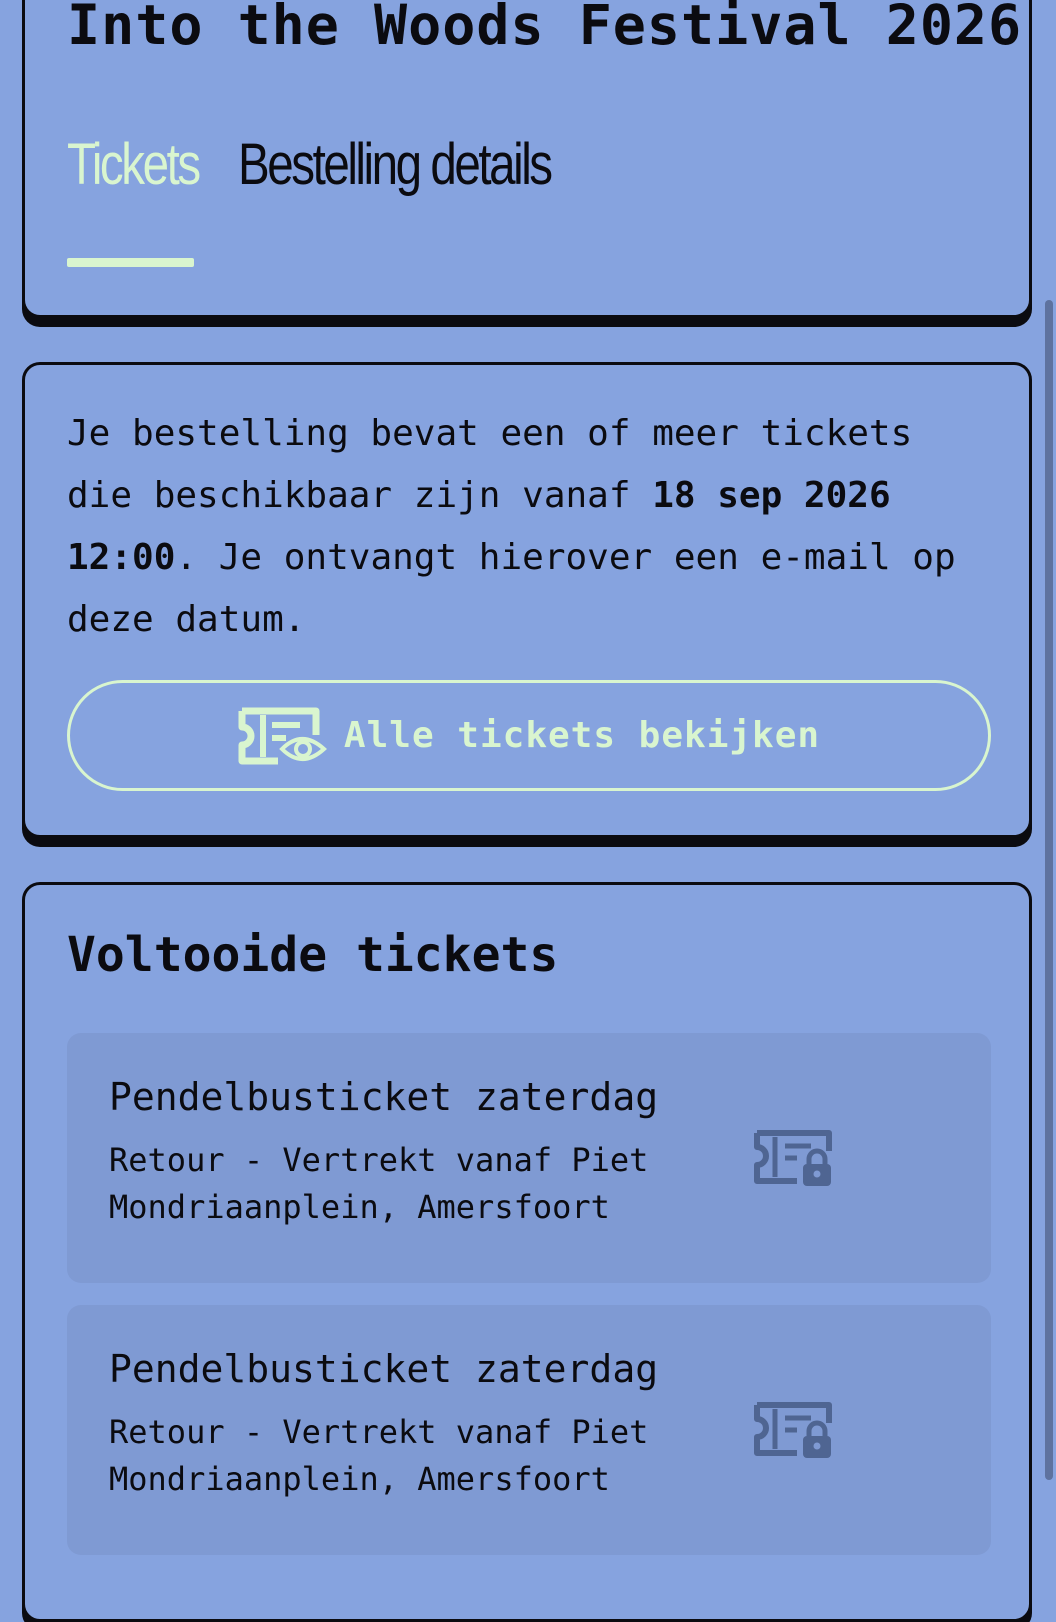  I want to click on tab-bestelling-details: Bestelling details, so click(395, 165).